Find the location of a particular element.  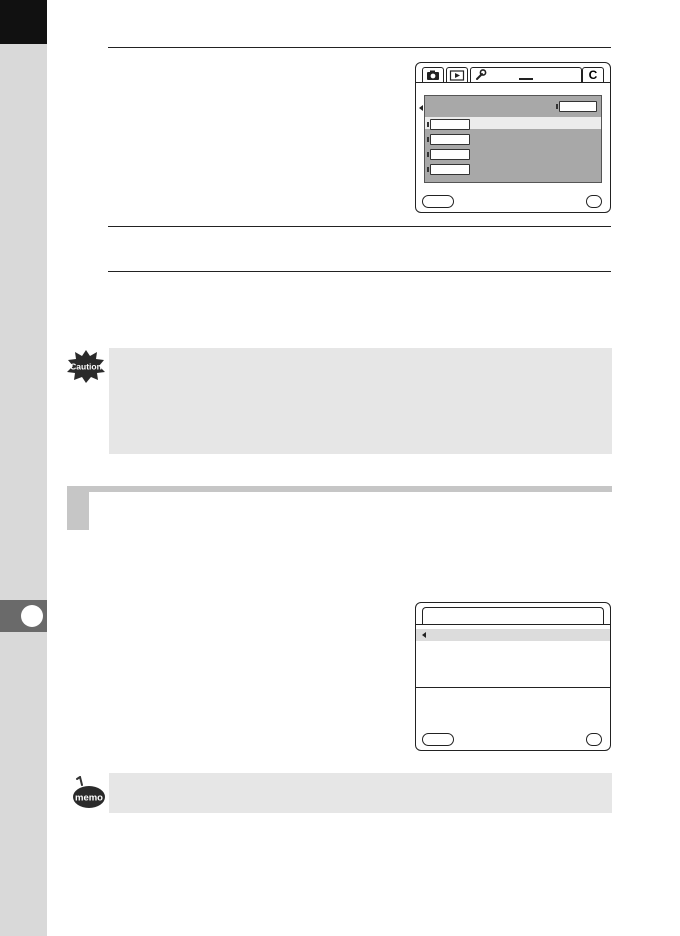

chapter-index-tab is located at coordinates (23, 616).